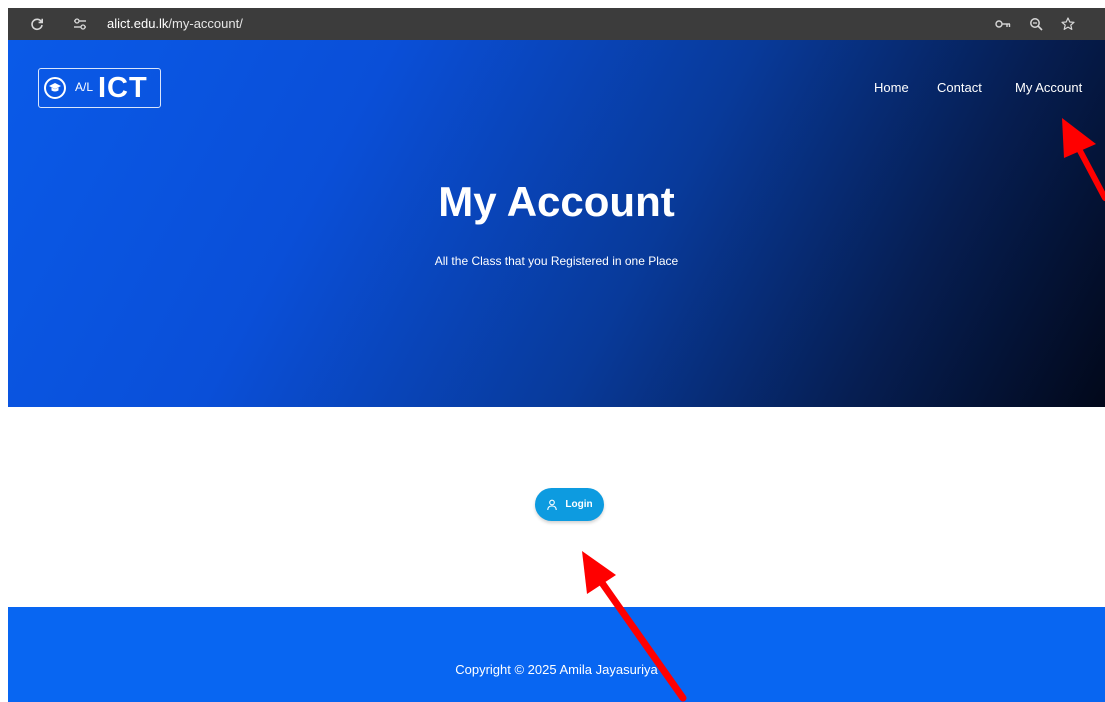 Image resolution: width=1105 pixels, height=702 pixels. I want to click on nav-home: Home, so click(891, 87).